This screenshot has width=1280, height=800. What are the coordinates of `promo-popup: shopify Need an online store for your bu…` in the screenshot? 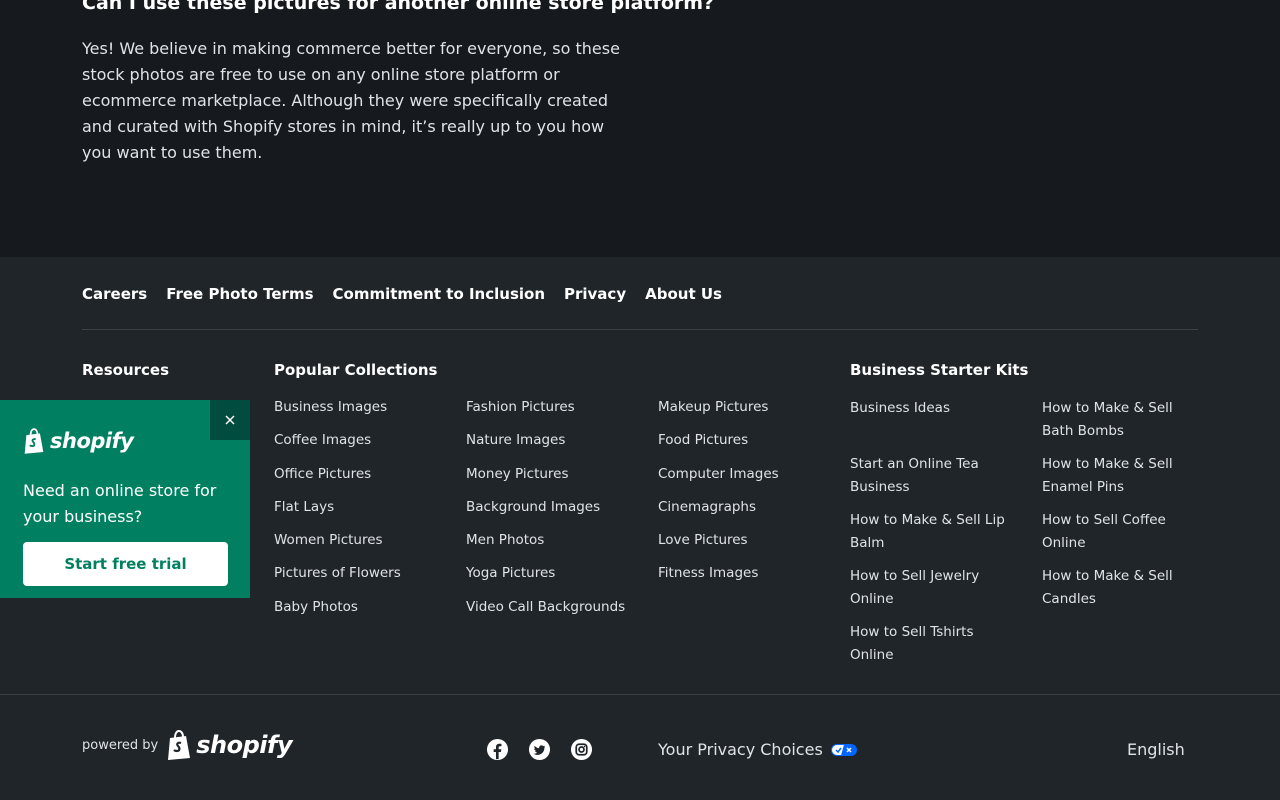 It's located at (125, 499).